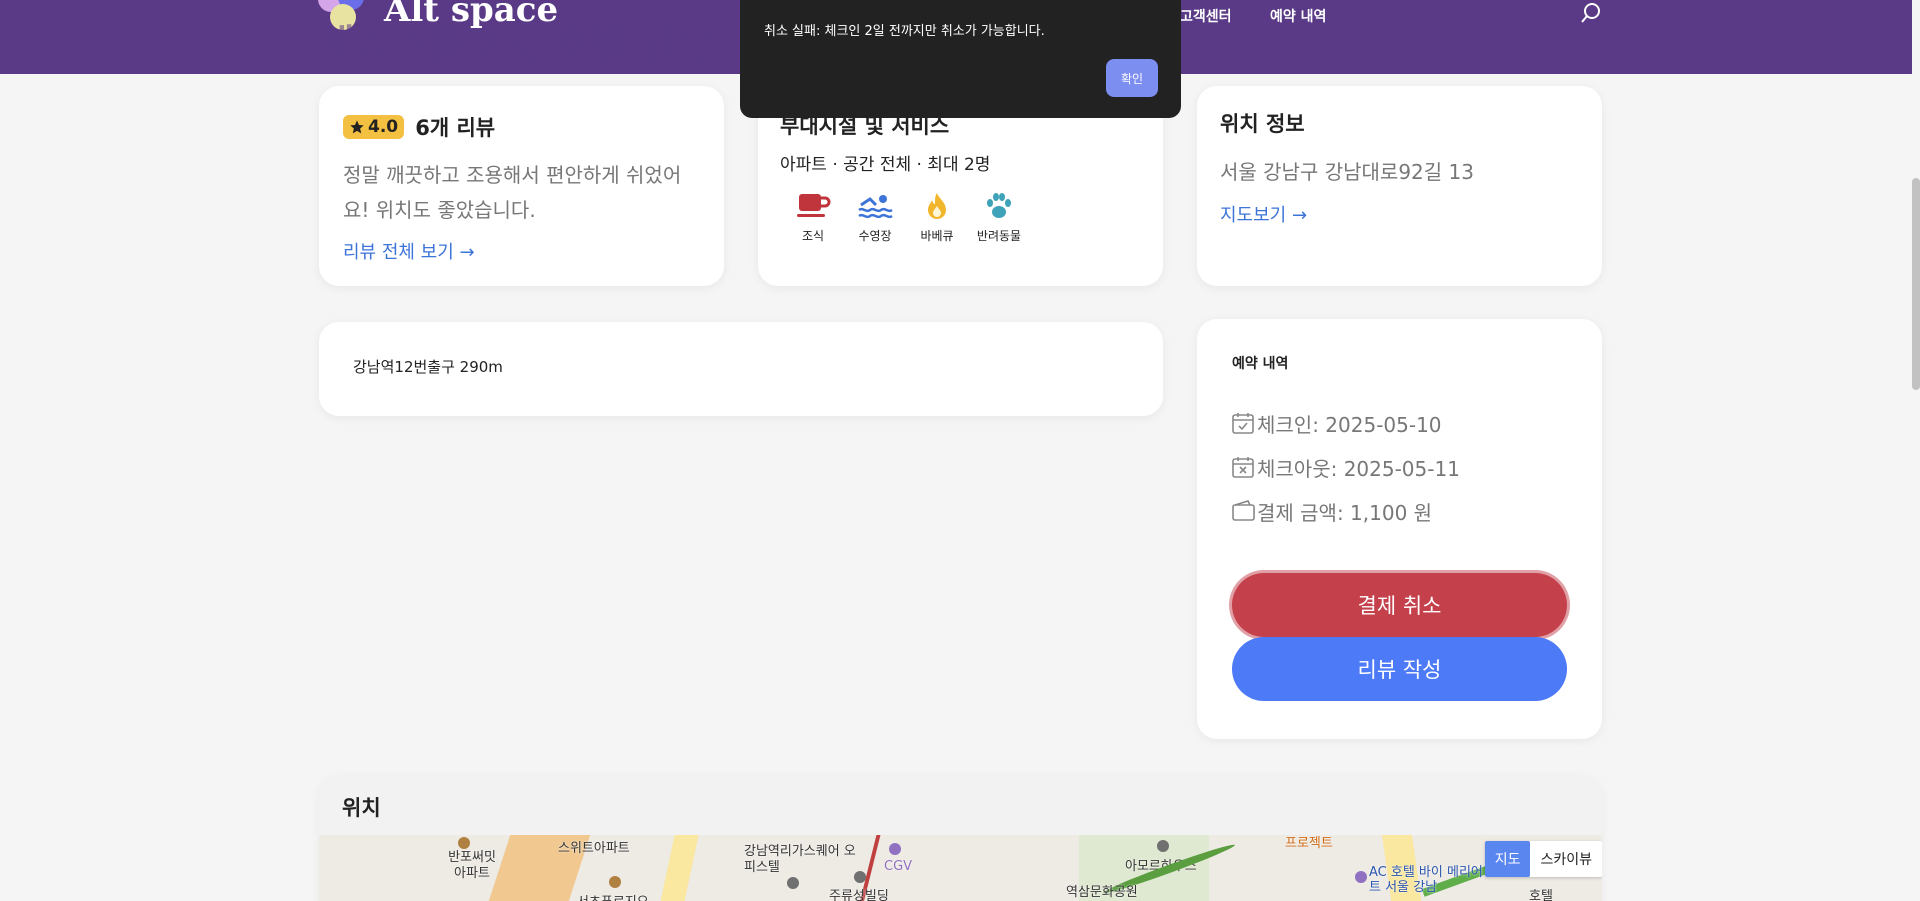 This screenshot has height=901, width=1920. What do you see at coordinates (800, 859) in the screenshot?
I see `map-label: 강남역리가스퀘어 오피스텔` at bounding box center [800, 859].